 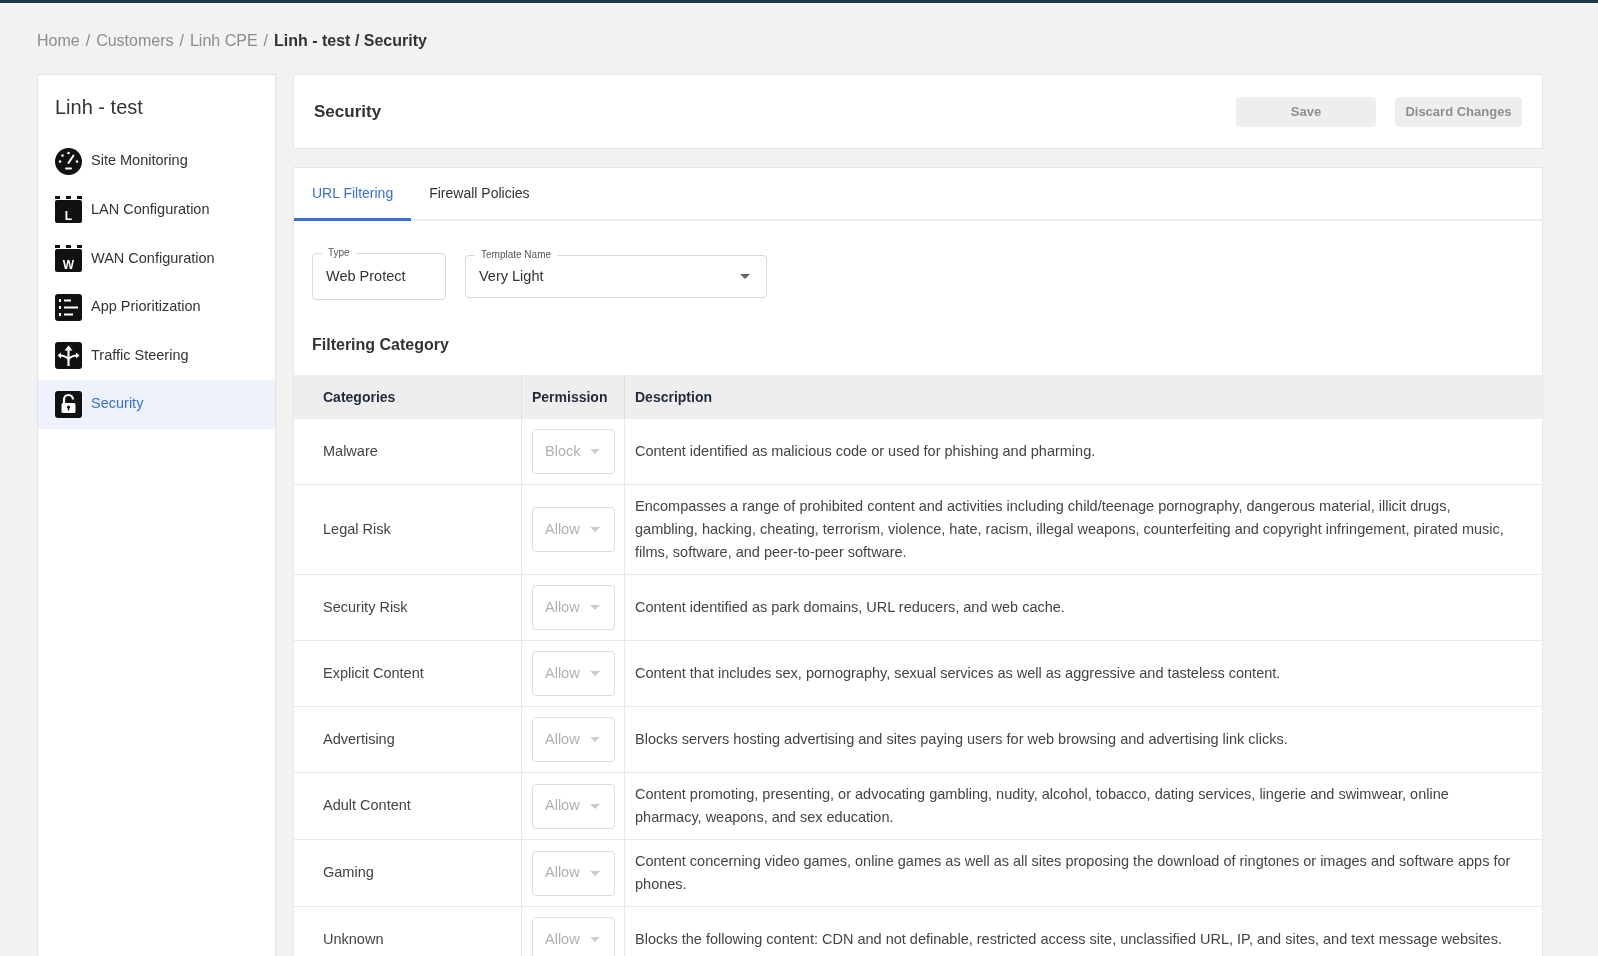 I want to click on gauge-icon, so click(x=68, y=161).